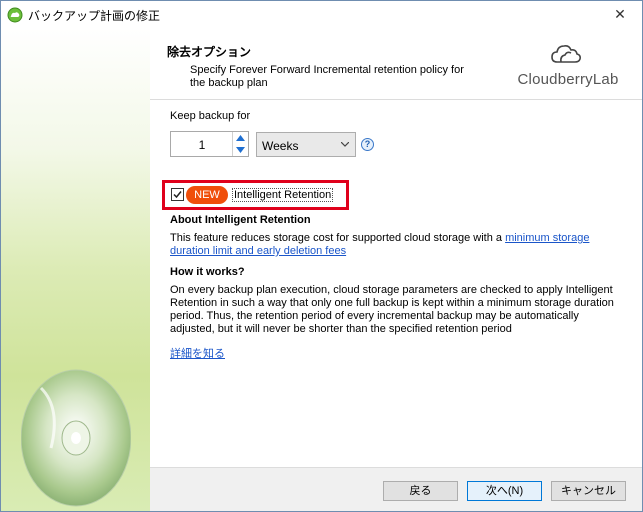  I want to click on keep-backup-value: 1, so click(202, 145).